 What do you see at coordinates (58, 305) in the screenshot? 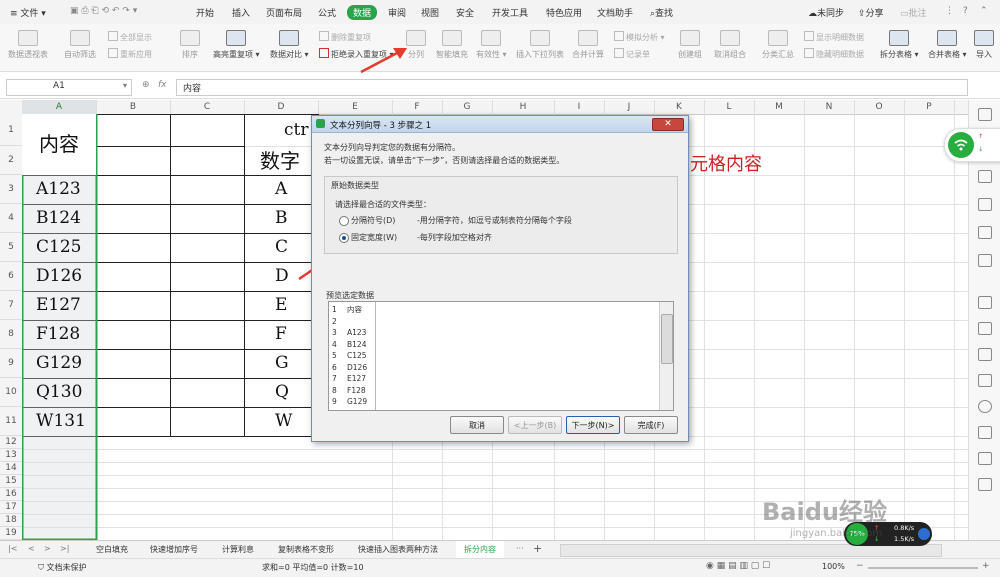
I see `cell-a7: E127` at bounding box center [58, 305].